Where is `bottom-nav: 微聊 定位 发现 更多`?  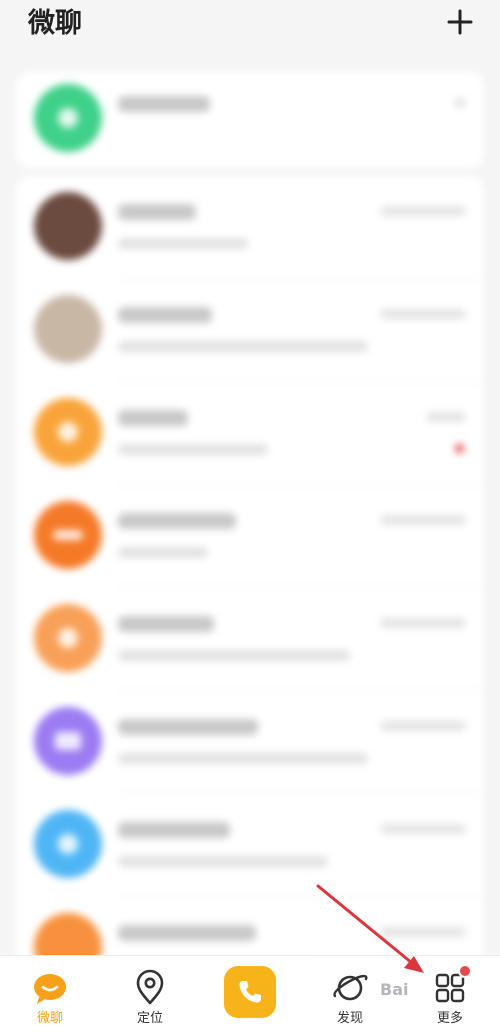
bottom-nav: 微聊 定位 发现 更多 is located at coordinates (250, 995).